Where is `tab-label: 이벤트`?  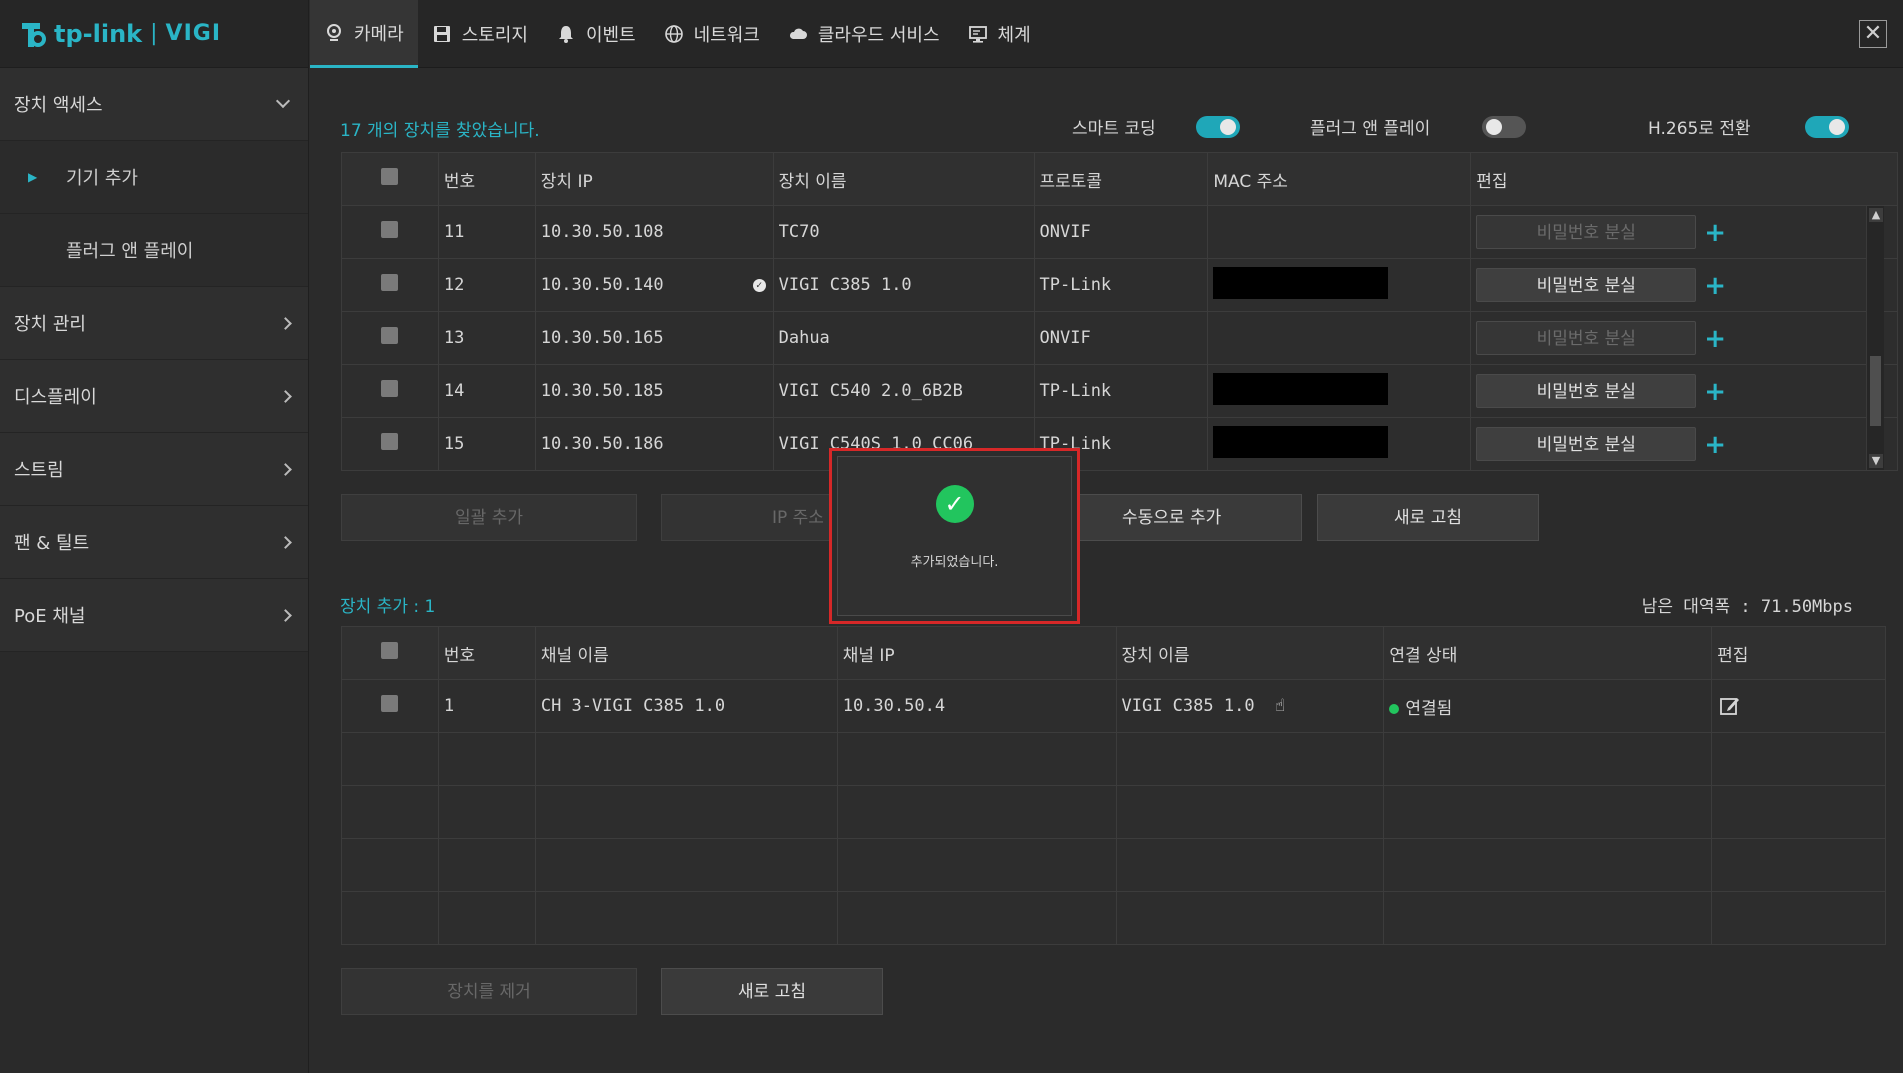
tab-label: 이벤트 is located at coordinates (610, 35).